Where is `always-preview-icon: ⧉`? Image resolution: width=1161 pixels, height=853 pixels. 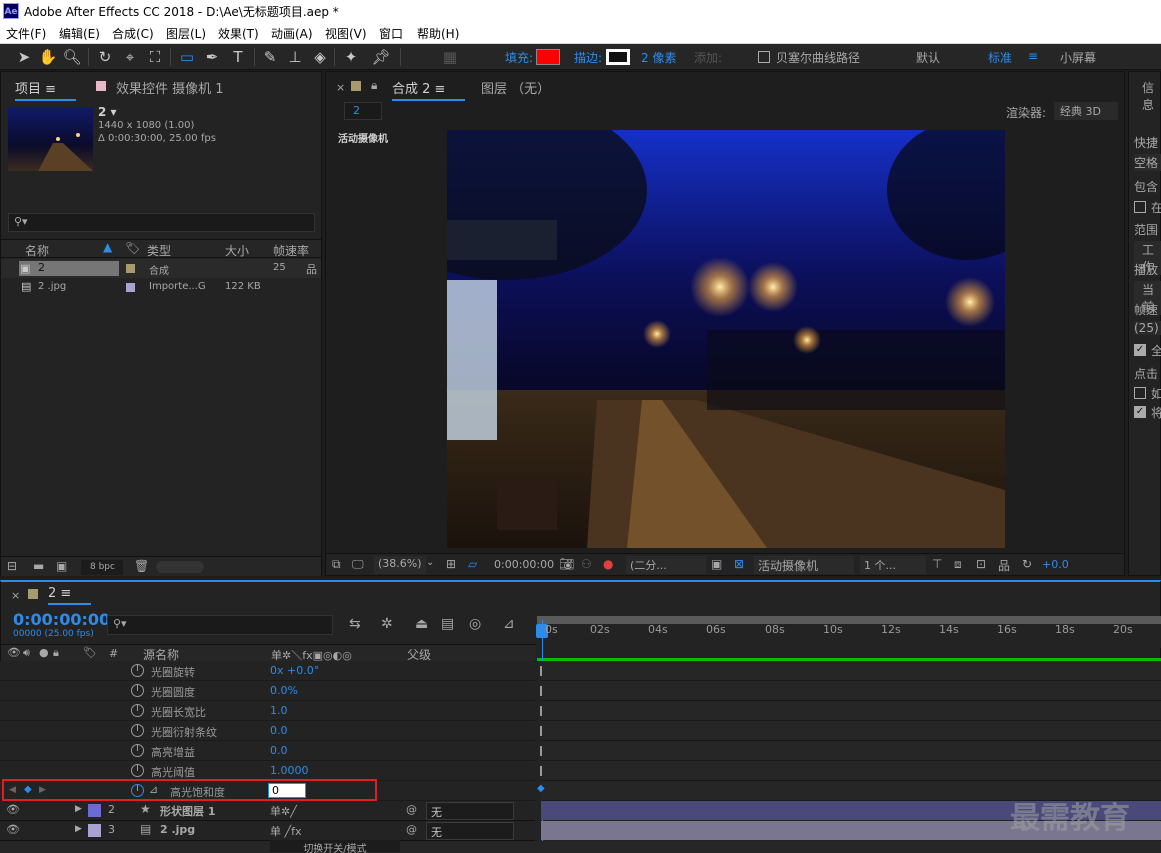
always-preview-icon: ⧉ is located at coordinates (336, 564).